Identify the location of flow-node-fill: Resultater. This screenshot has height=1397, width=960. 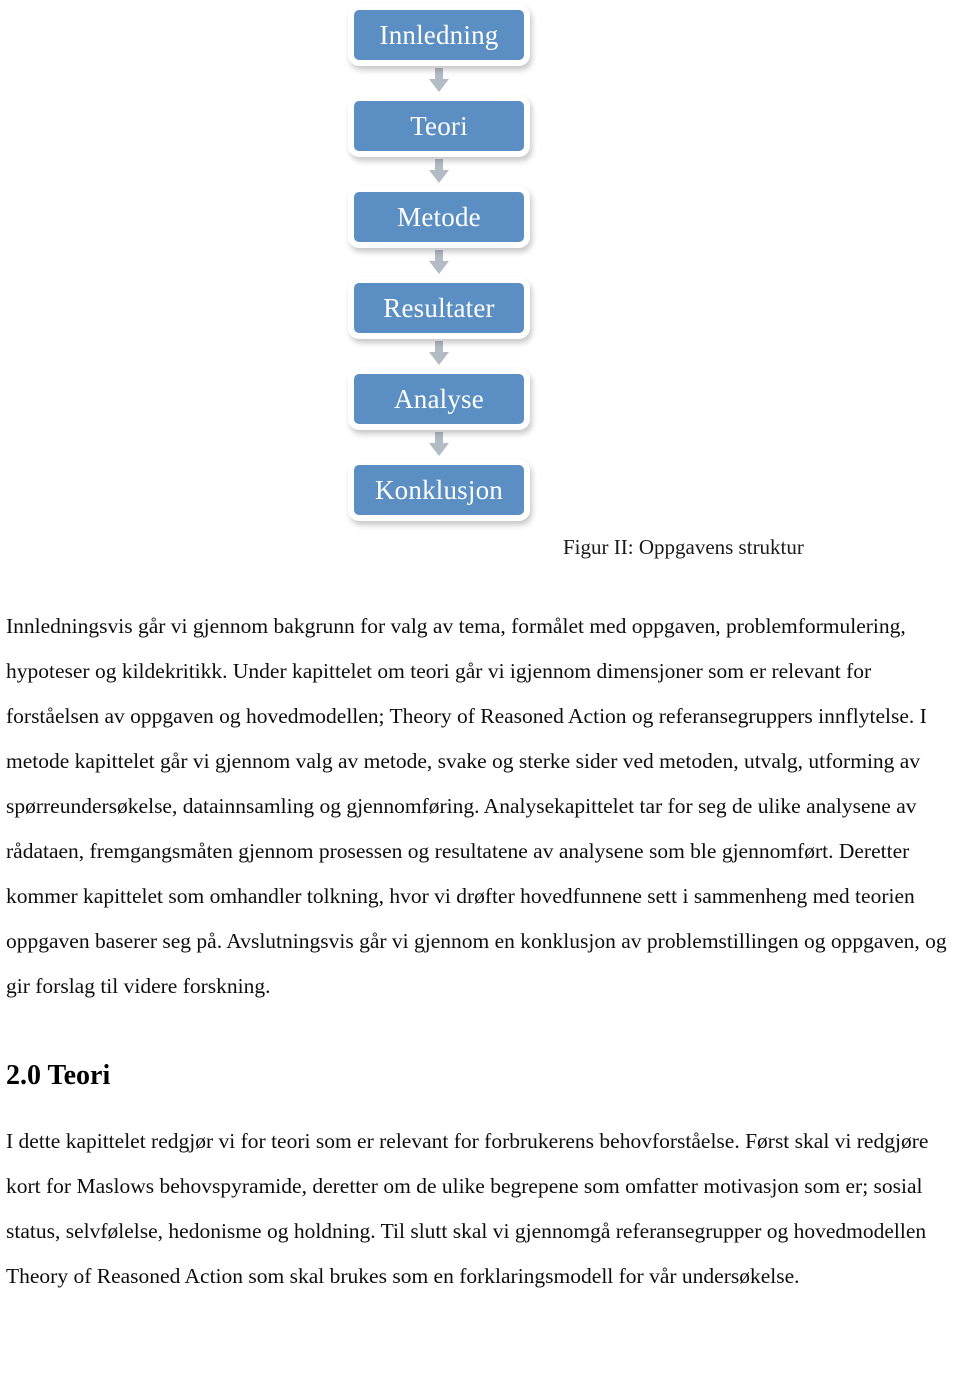
(439, 308).